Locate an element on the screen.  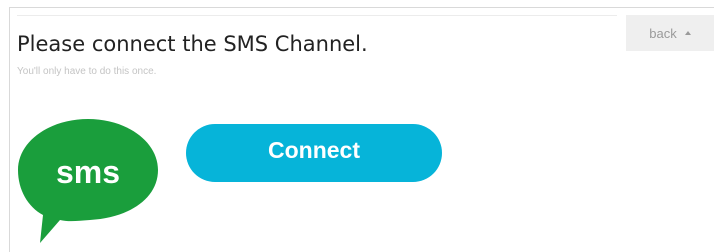
connect-button: Connect is located at coordinates (314, 153).